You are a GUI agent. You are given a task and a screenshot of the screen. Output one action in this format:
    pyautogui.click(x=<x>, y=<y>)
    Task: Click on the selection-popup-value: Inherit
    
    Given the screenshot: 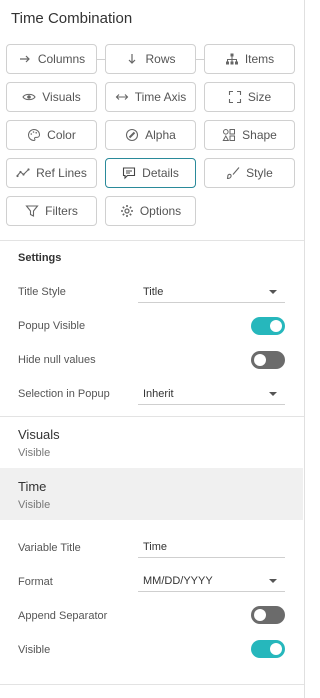 What is the action you would take?
    pyautogui.click(x=158, y=393)
    